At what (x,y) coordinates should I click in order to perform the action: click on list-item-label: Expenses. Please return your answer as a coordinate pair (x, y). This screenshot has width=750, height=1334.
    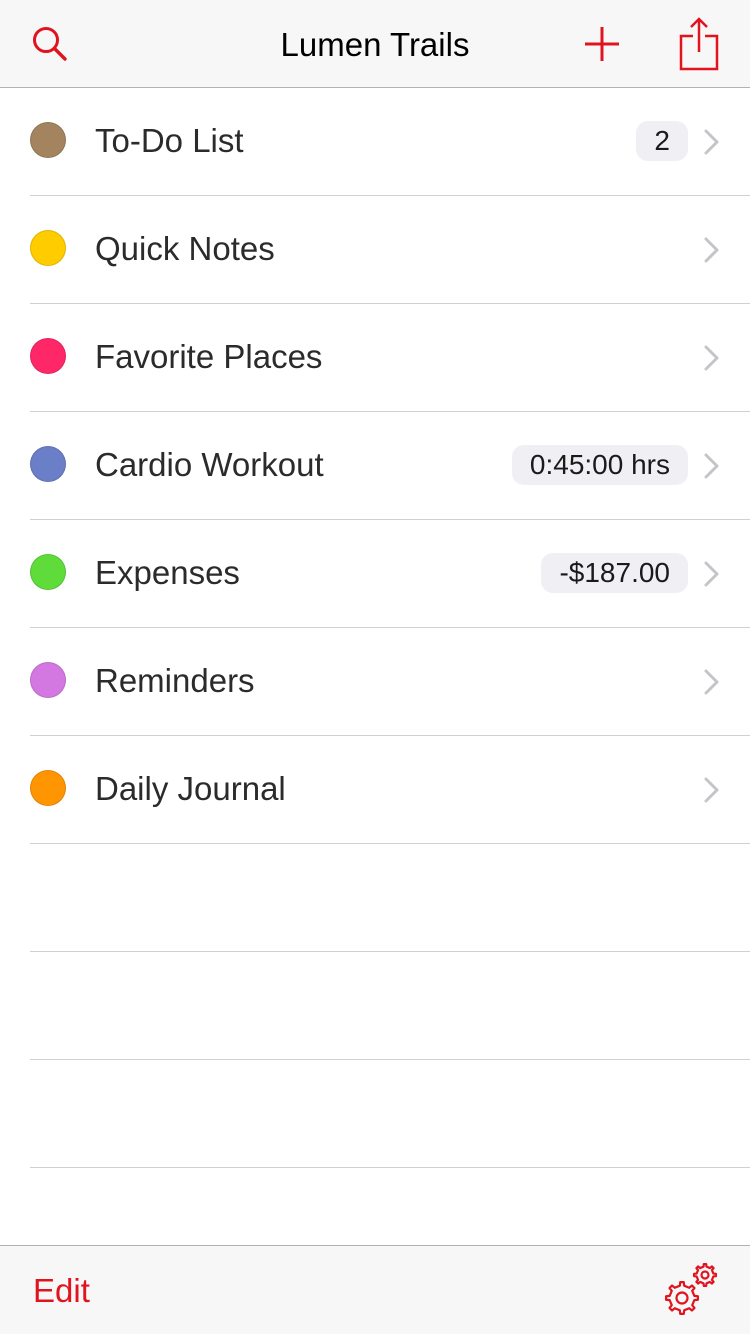
    Looking at the image, I should click on (167, 572).